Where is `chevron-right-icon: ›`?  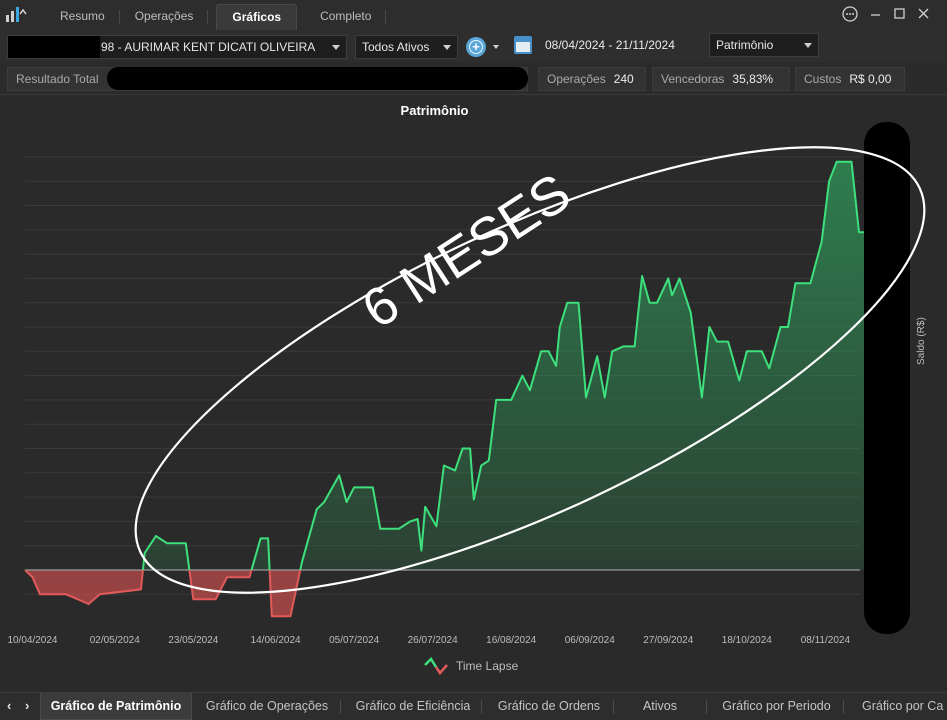
chevron-right-icon: › is located at coordinates (27, 705).